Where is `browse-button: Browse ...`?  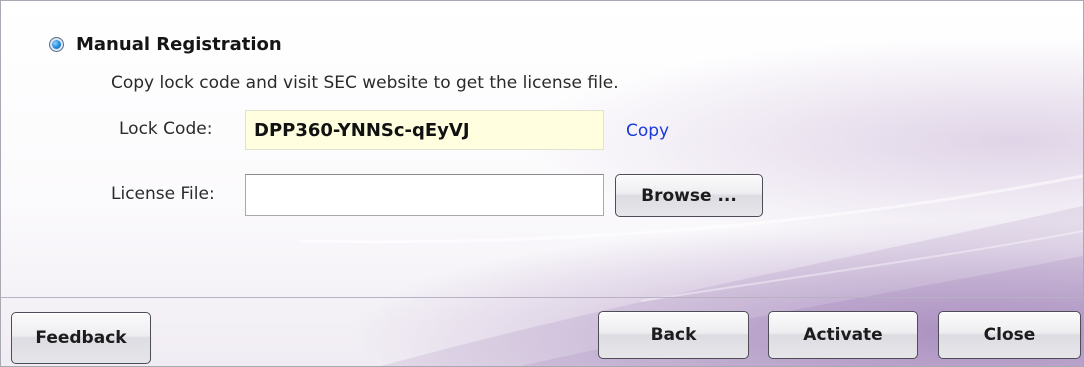 browse-button: Browse ... is located at coordinates (689, 195).